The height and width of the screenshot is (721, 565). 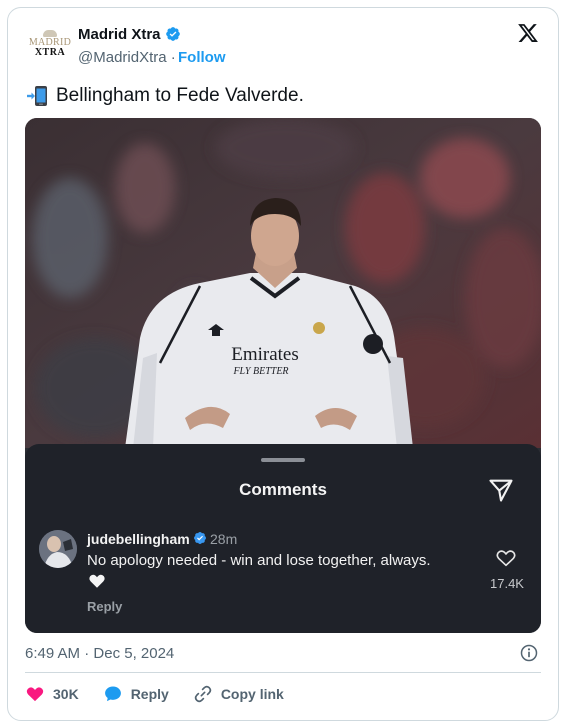 I want to click on tweet-timestamp: 6:49 AM · Dec 5, 2024, so click(x=99, y=653).